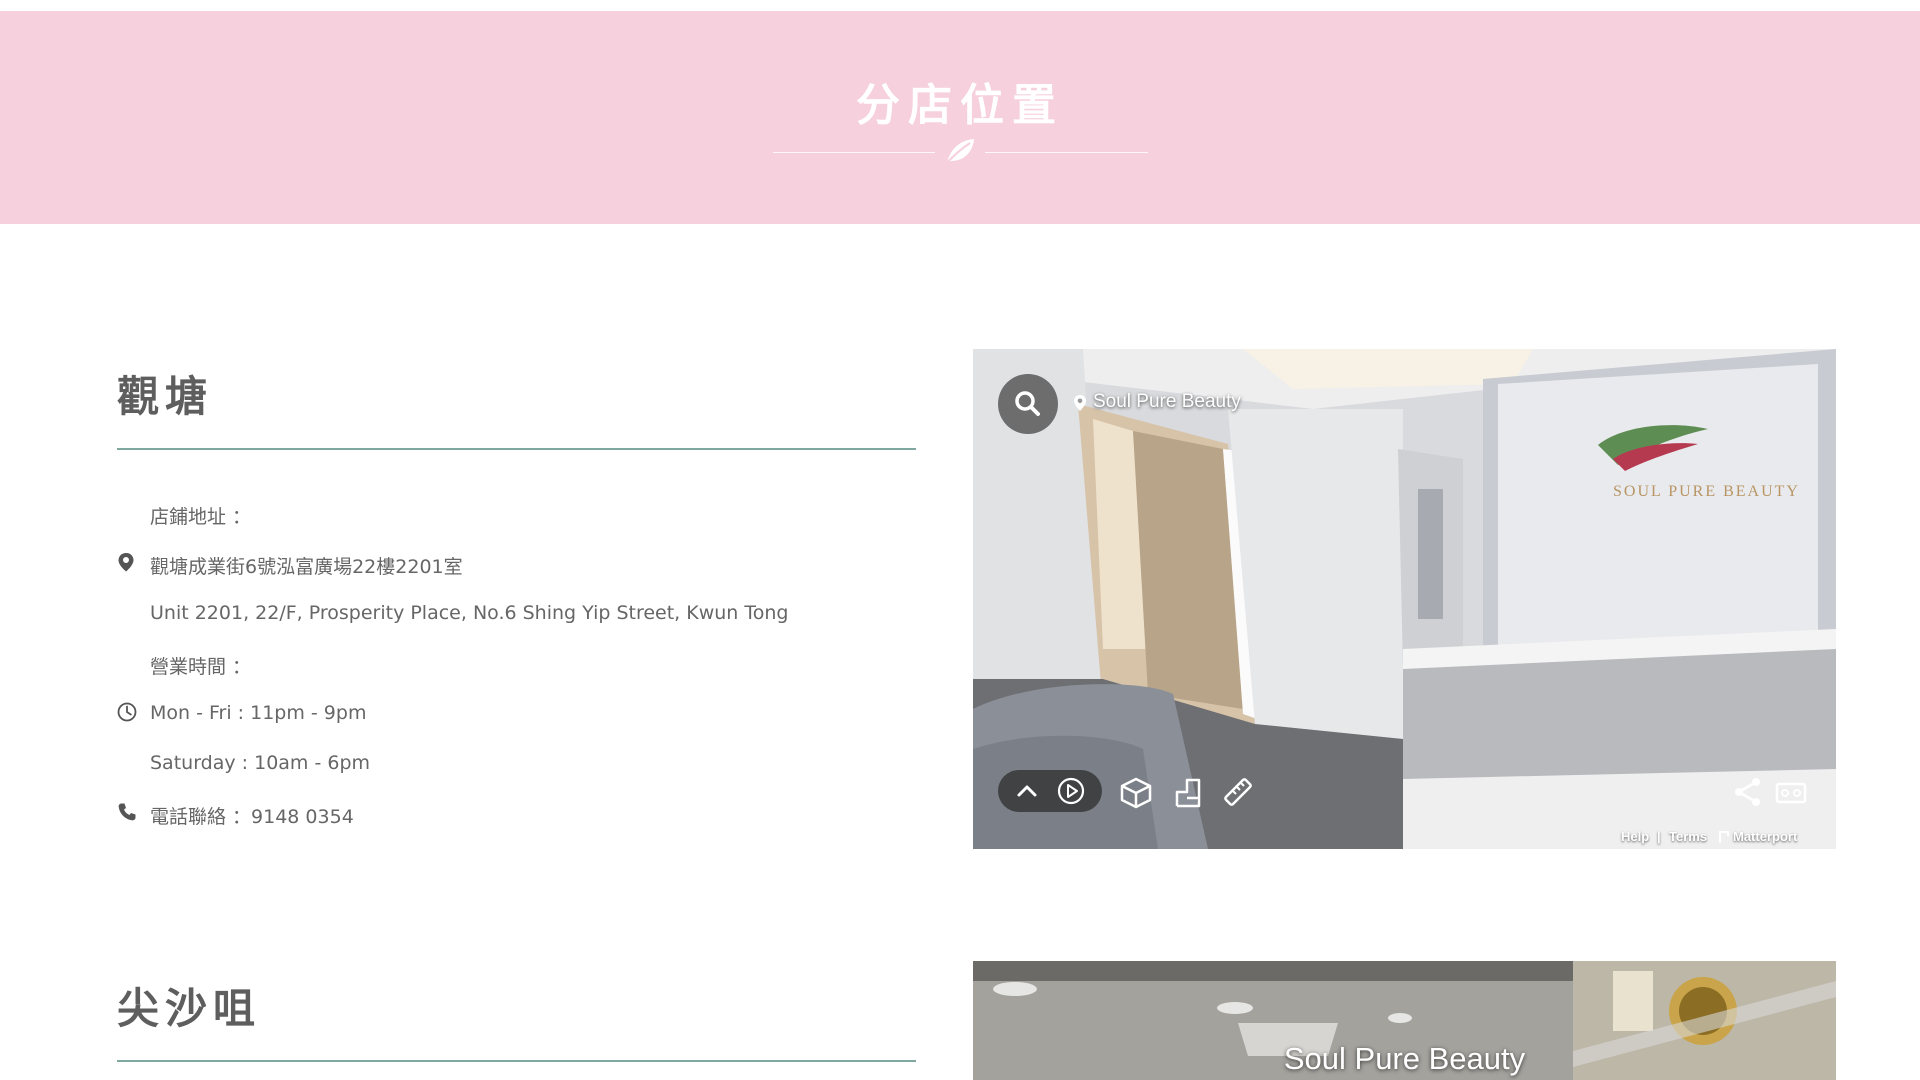 This screenshot has height=1080, width=1920. I want to click on branch-title-tsim-sha-tsui: 尖沙咀, so click(189, 1008).